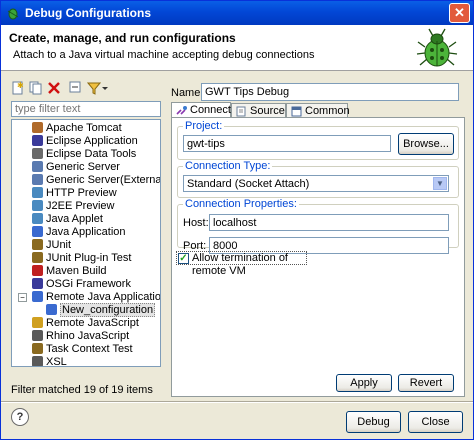 The width and height of the screenshot is (474, 440). What do you see at coordinates (316, 183) in the screenshot?
I see `connection-type-select: Standard (Socket Attach) ▼` at bounding box center [316, 183].